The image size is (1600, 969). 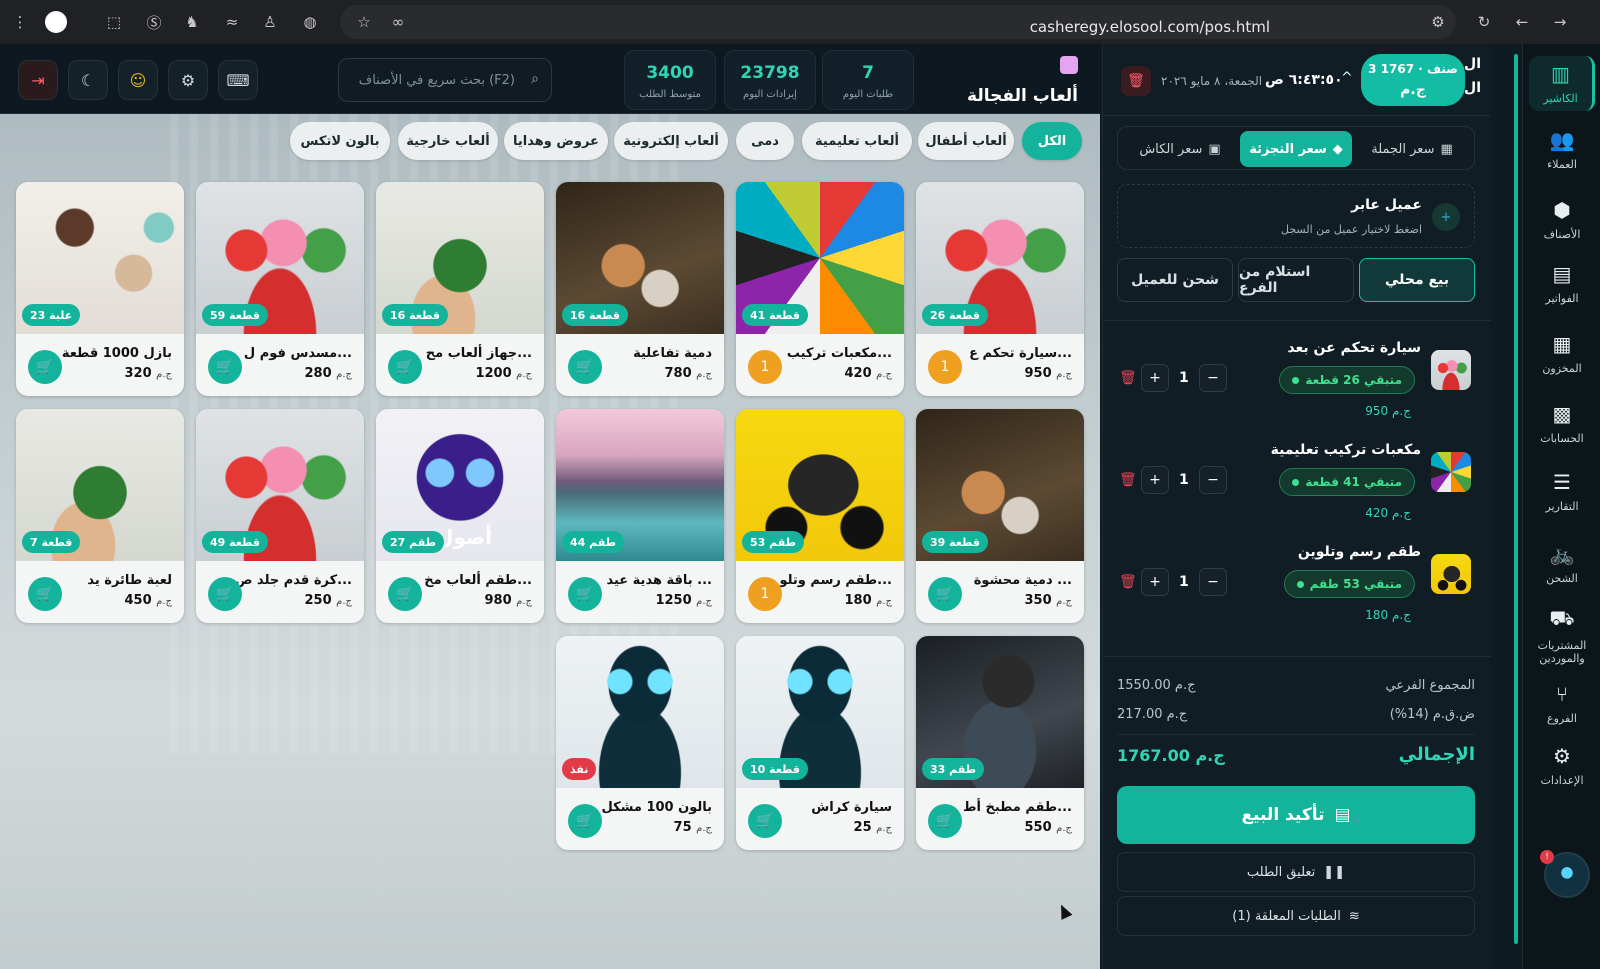 What do you see at coordinates (1562, 703) in the screenshot?
I see `sidebar-item-branches: ⑂ الفروع` at bounding box center [1562, 703].